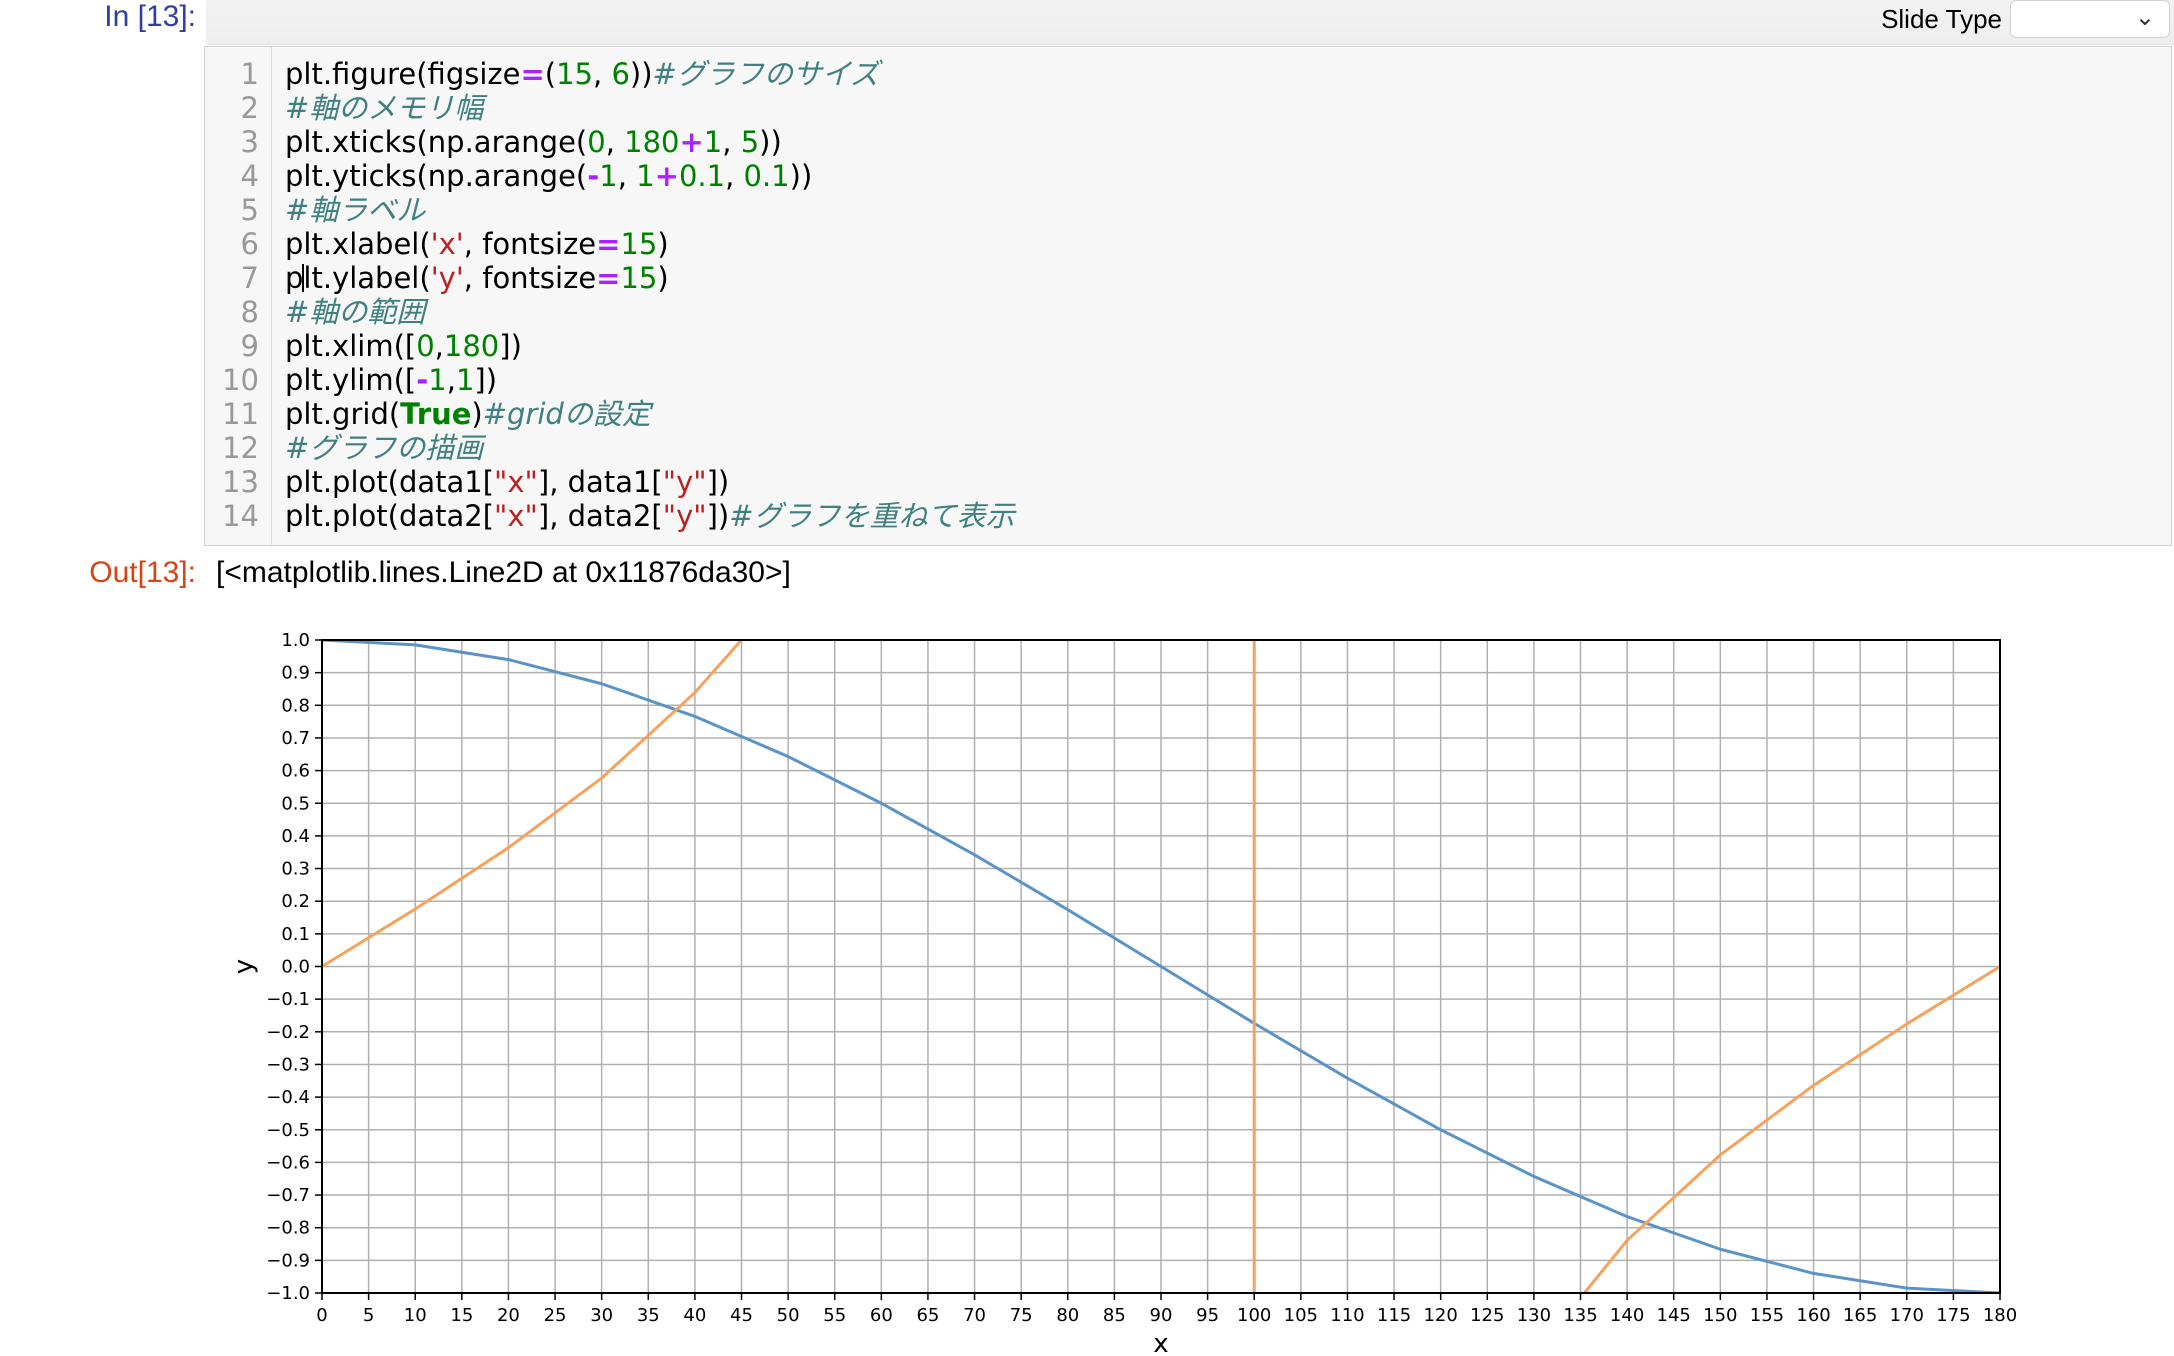 This screenshot has height=1356, width=2174. Describe the element at coordinates (601, 1315) in the screenshot. I see `x-tick-label: 30` at that location.